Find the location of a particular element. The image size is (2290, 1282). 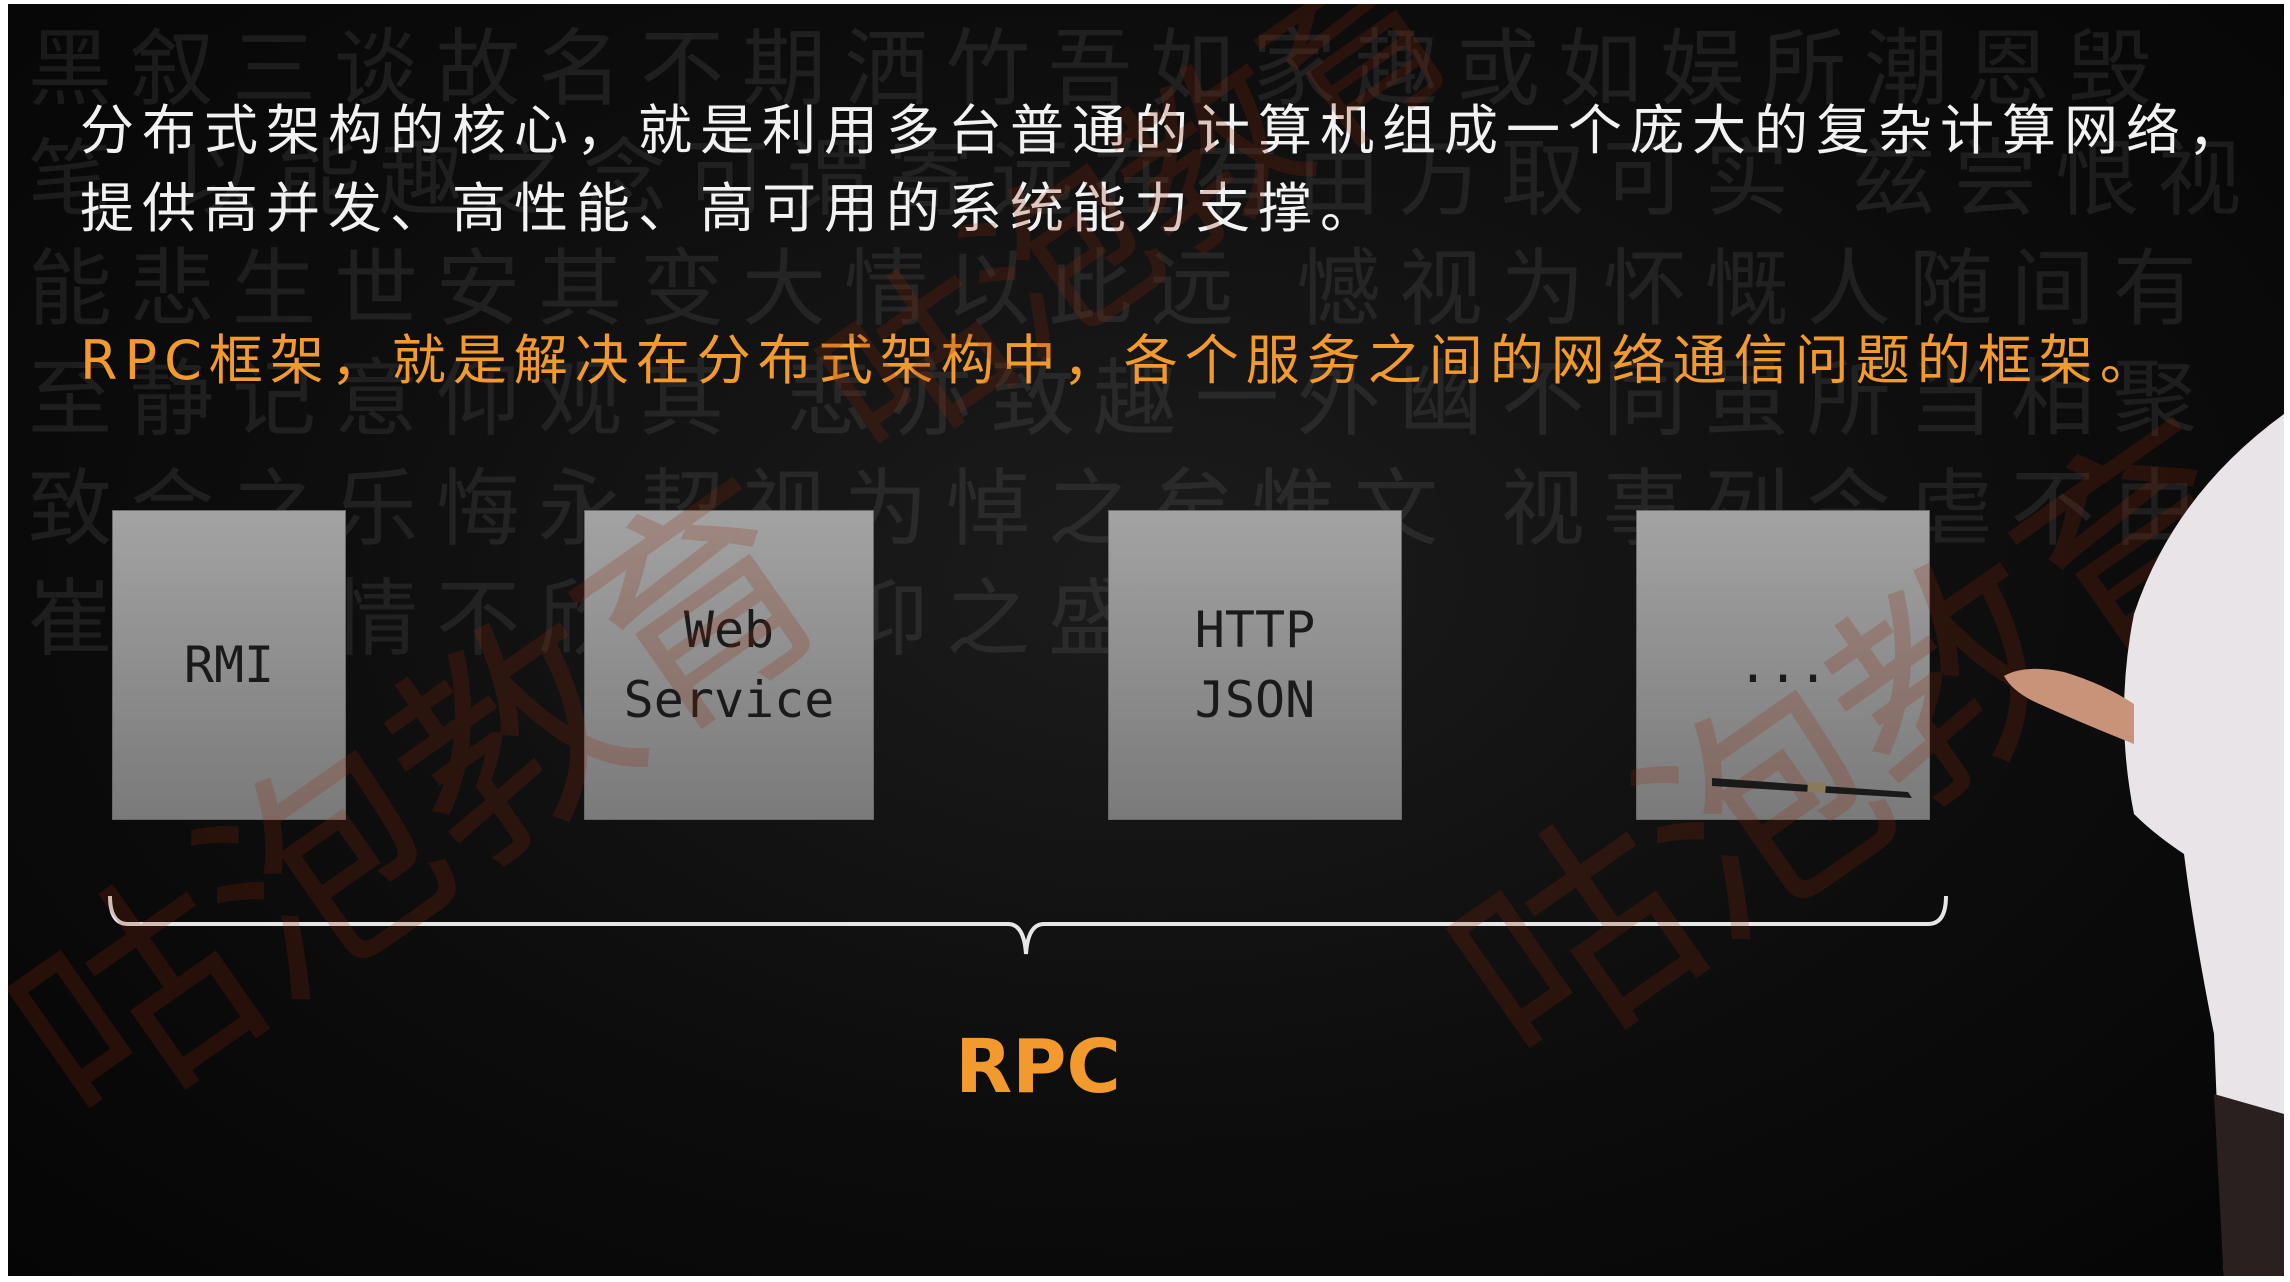

box-rmi: RMI is located at coordinates (229, 665).